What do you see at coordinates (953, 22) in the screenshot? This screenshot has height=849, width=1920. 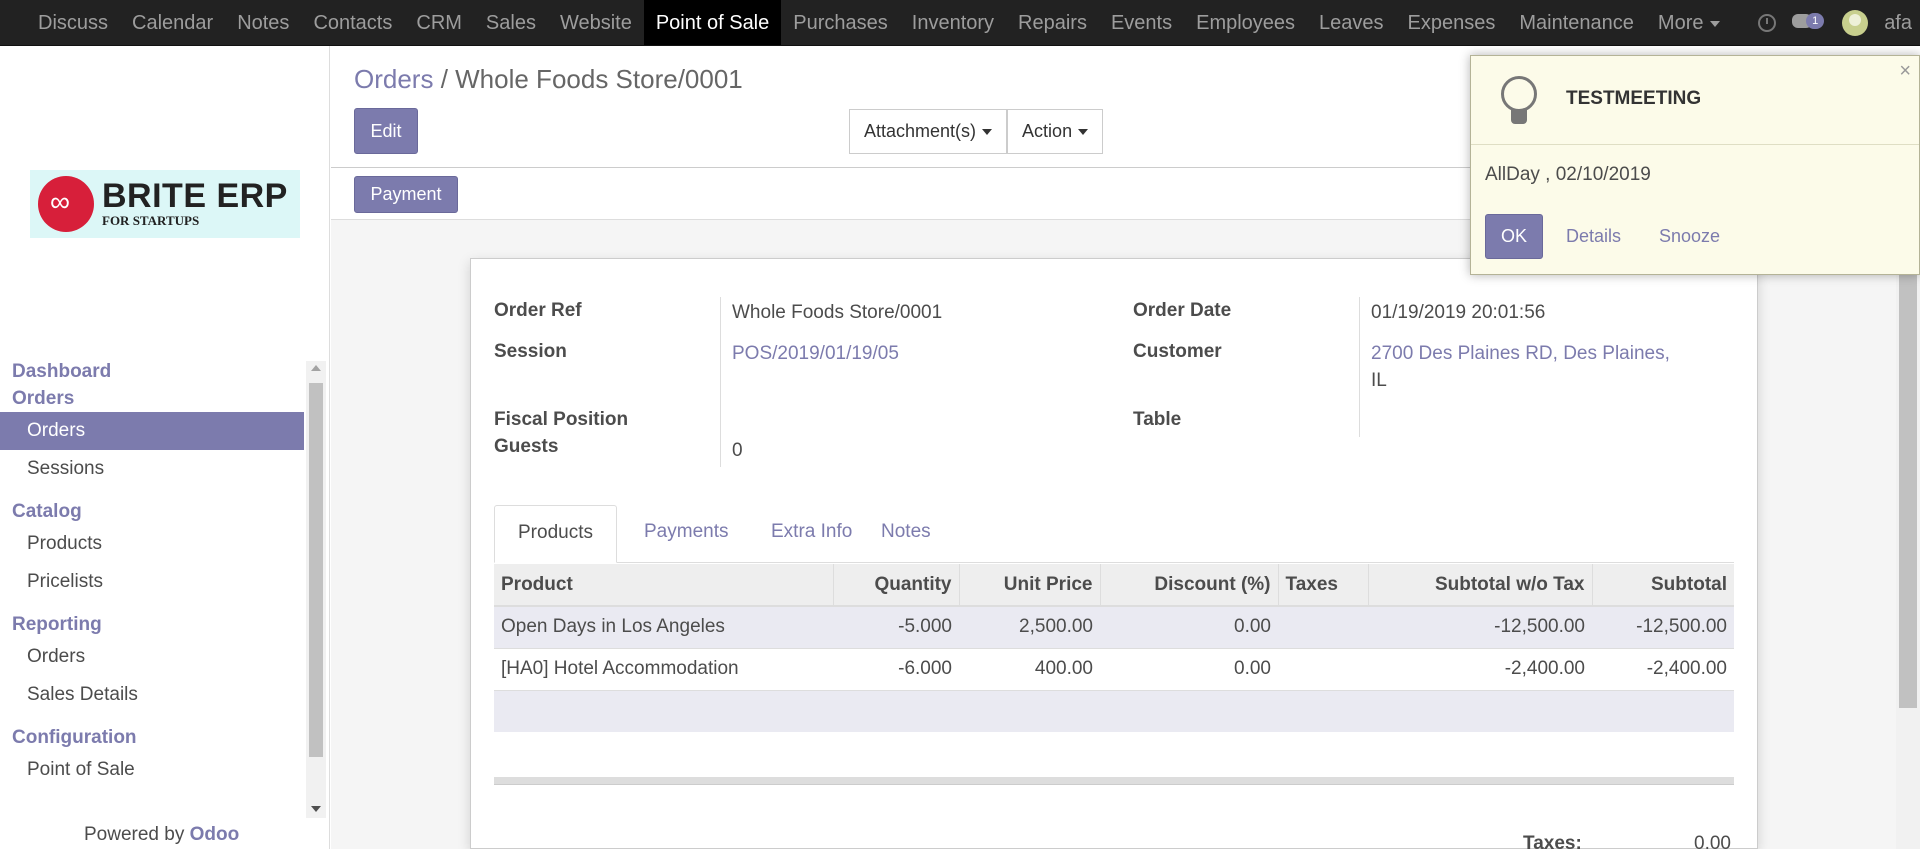 I see `menu-inventory: Inventory` at bounding box center [953, 22].